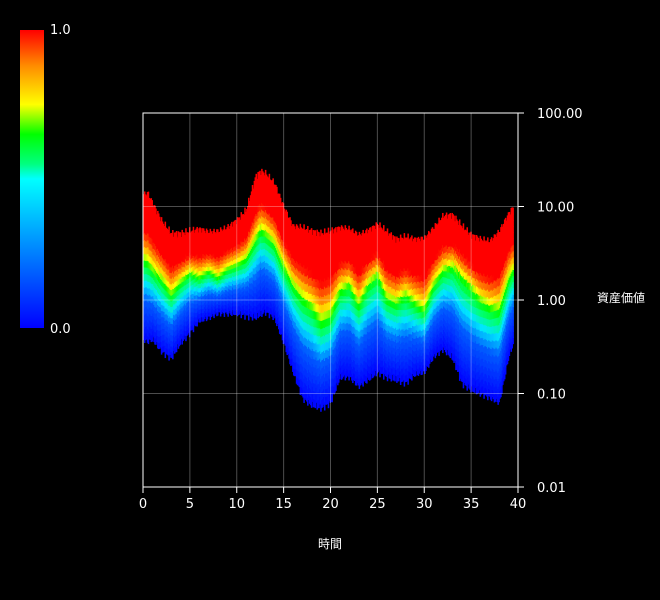 This screenshot has width=660, height=600. I want to click on colorbar-min-label: 0.0, so click(60, 329).